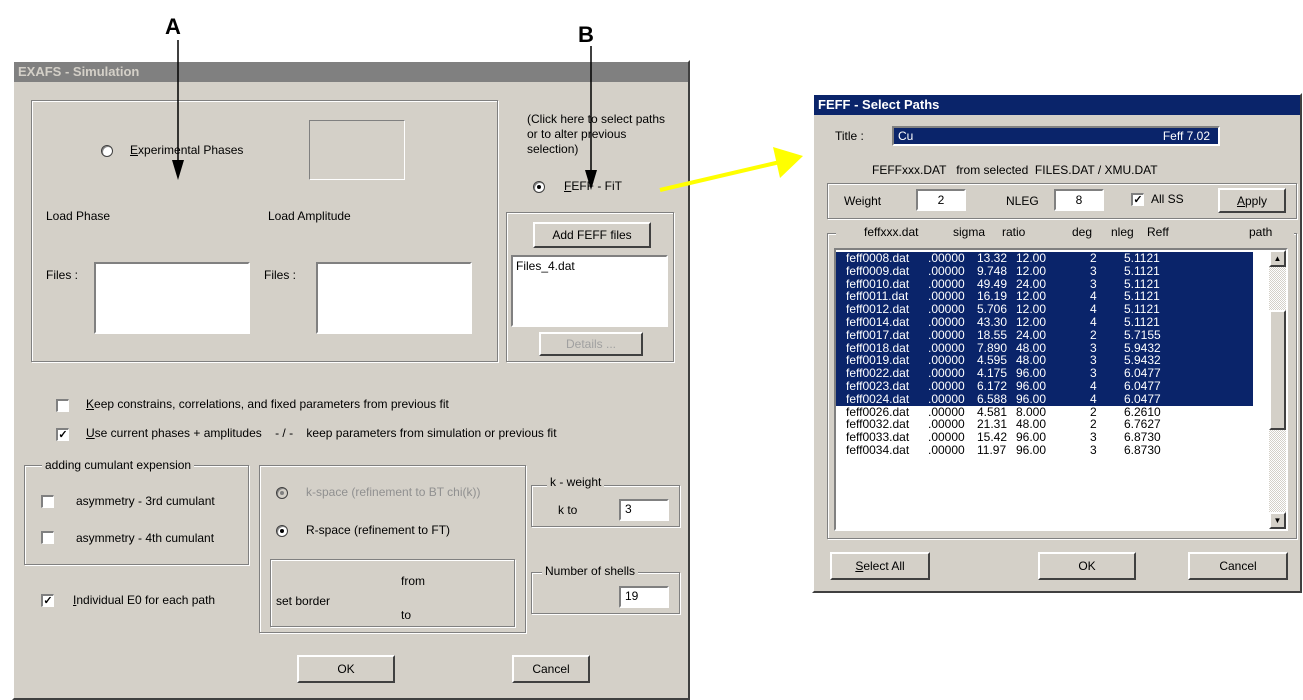 This screenshot has height=700, width=1303. I want to click on path-cell-ratio: 9.748, so click(992, 270).